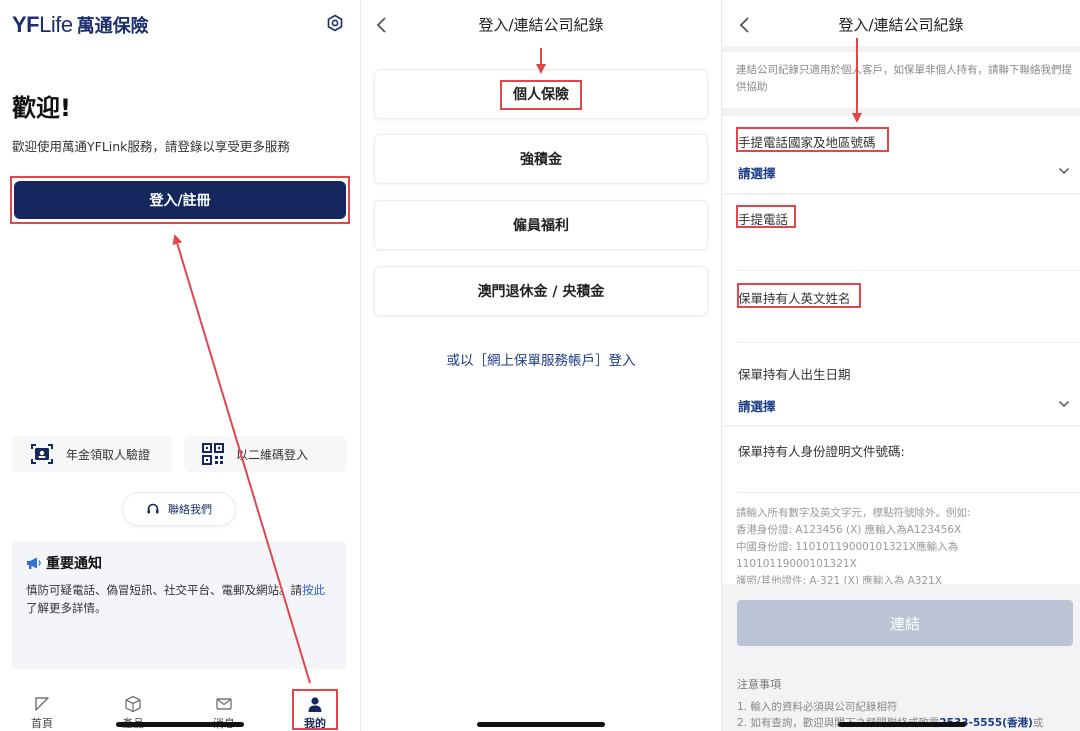  I want to click on notice-body: 慎防可疑電話、偽冒短訊、社交平台、電郵及網站。請按此了解更多詳情。, so click(179, 599).